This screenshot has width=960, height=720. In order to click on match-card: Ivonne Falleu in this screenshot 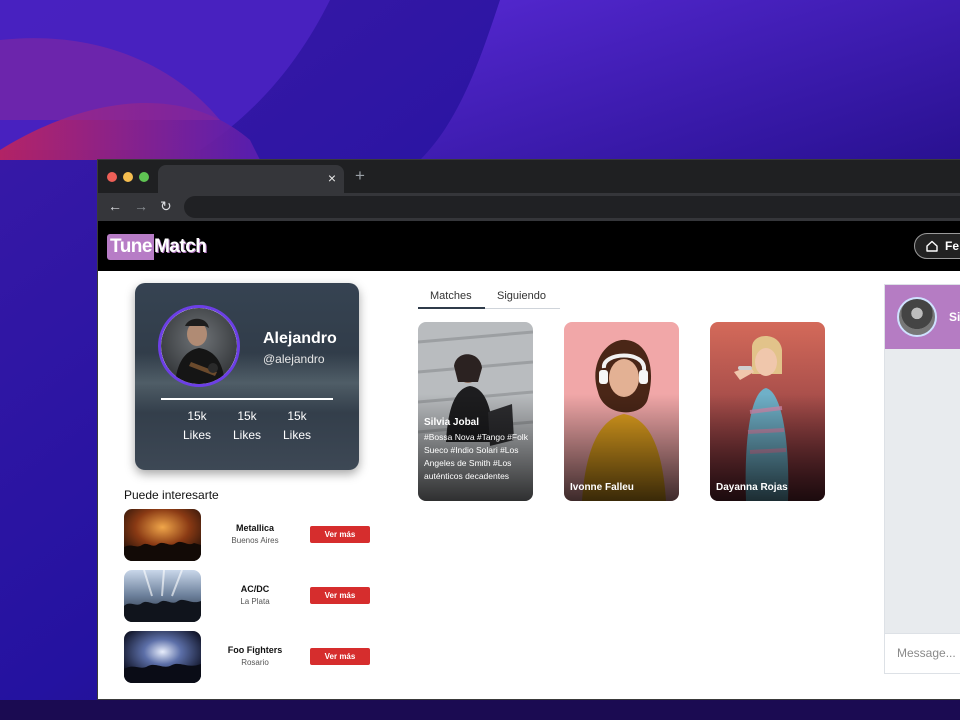, I will do `click(621, 411)`.